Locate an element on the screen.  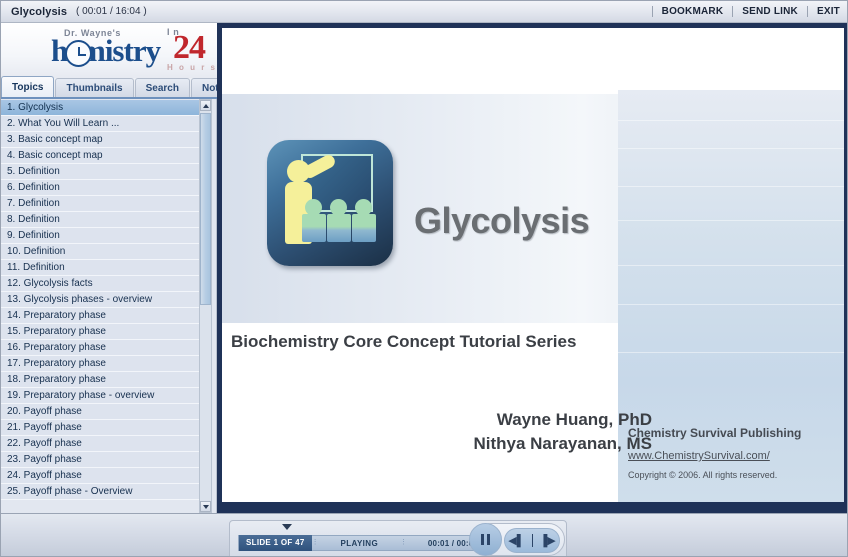
step-buttons: ◀▌ ▐▶ is located at coordinates (532, 540).